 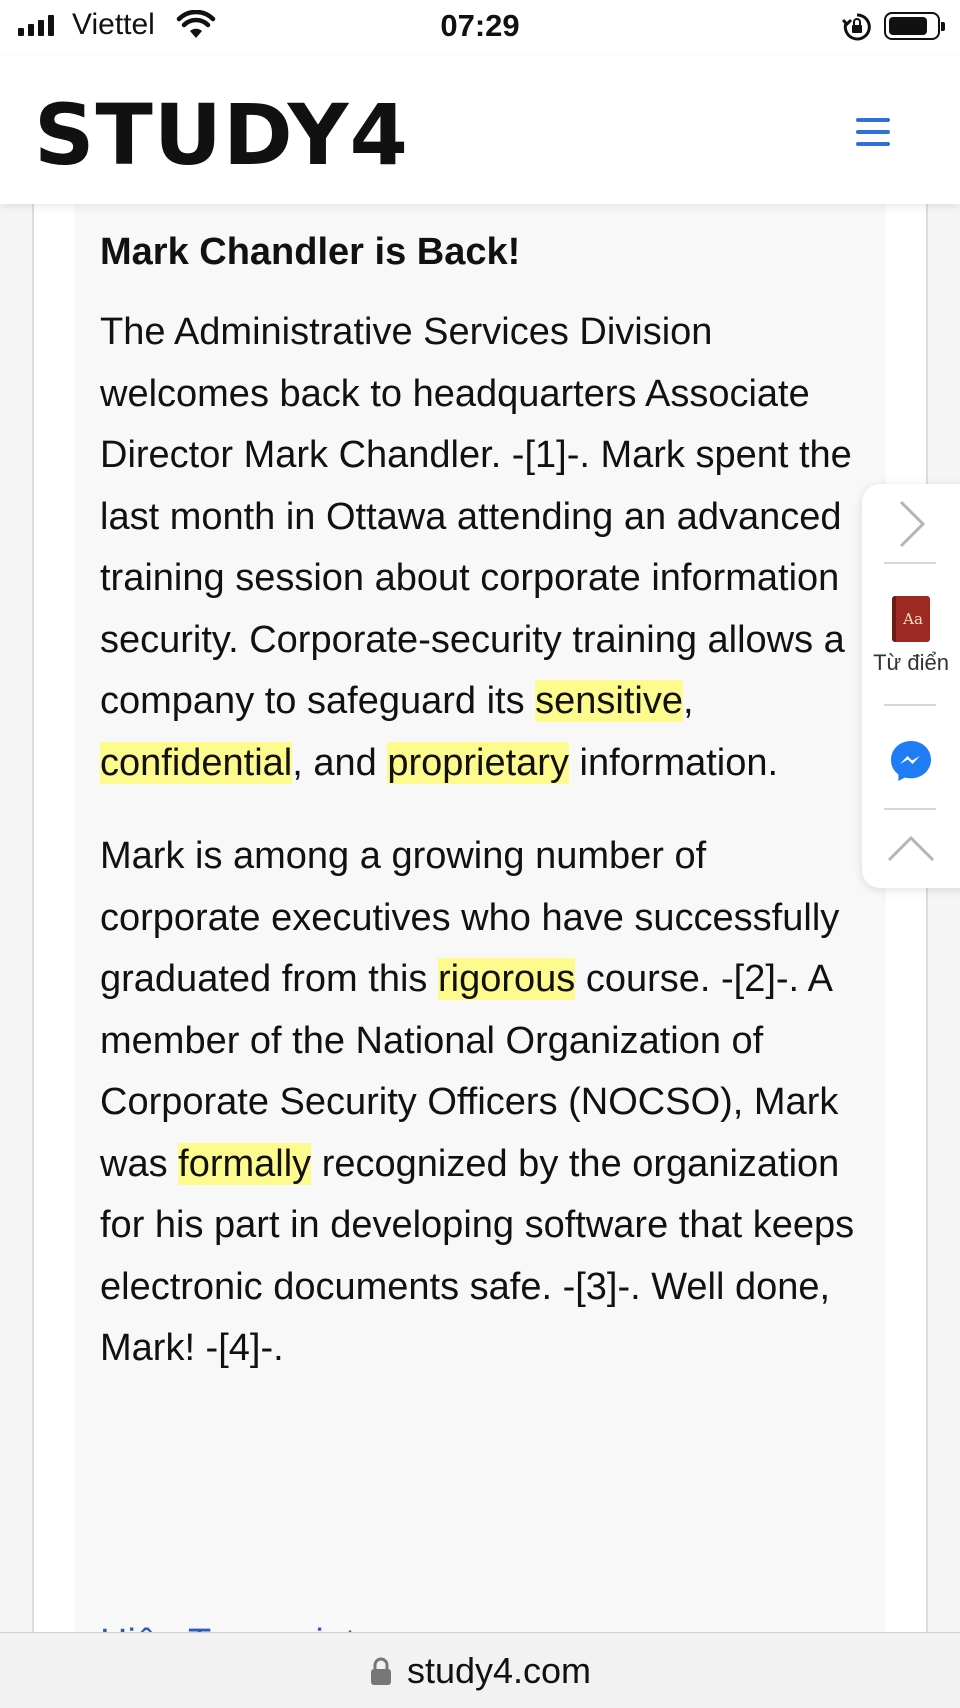 What do you see at coordinates (310, 252) in the screenshot?
I see `article-title: Mark Chandler is Back!` at bounding box center [310, 252].